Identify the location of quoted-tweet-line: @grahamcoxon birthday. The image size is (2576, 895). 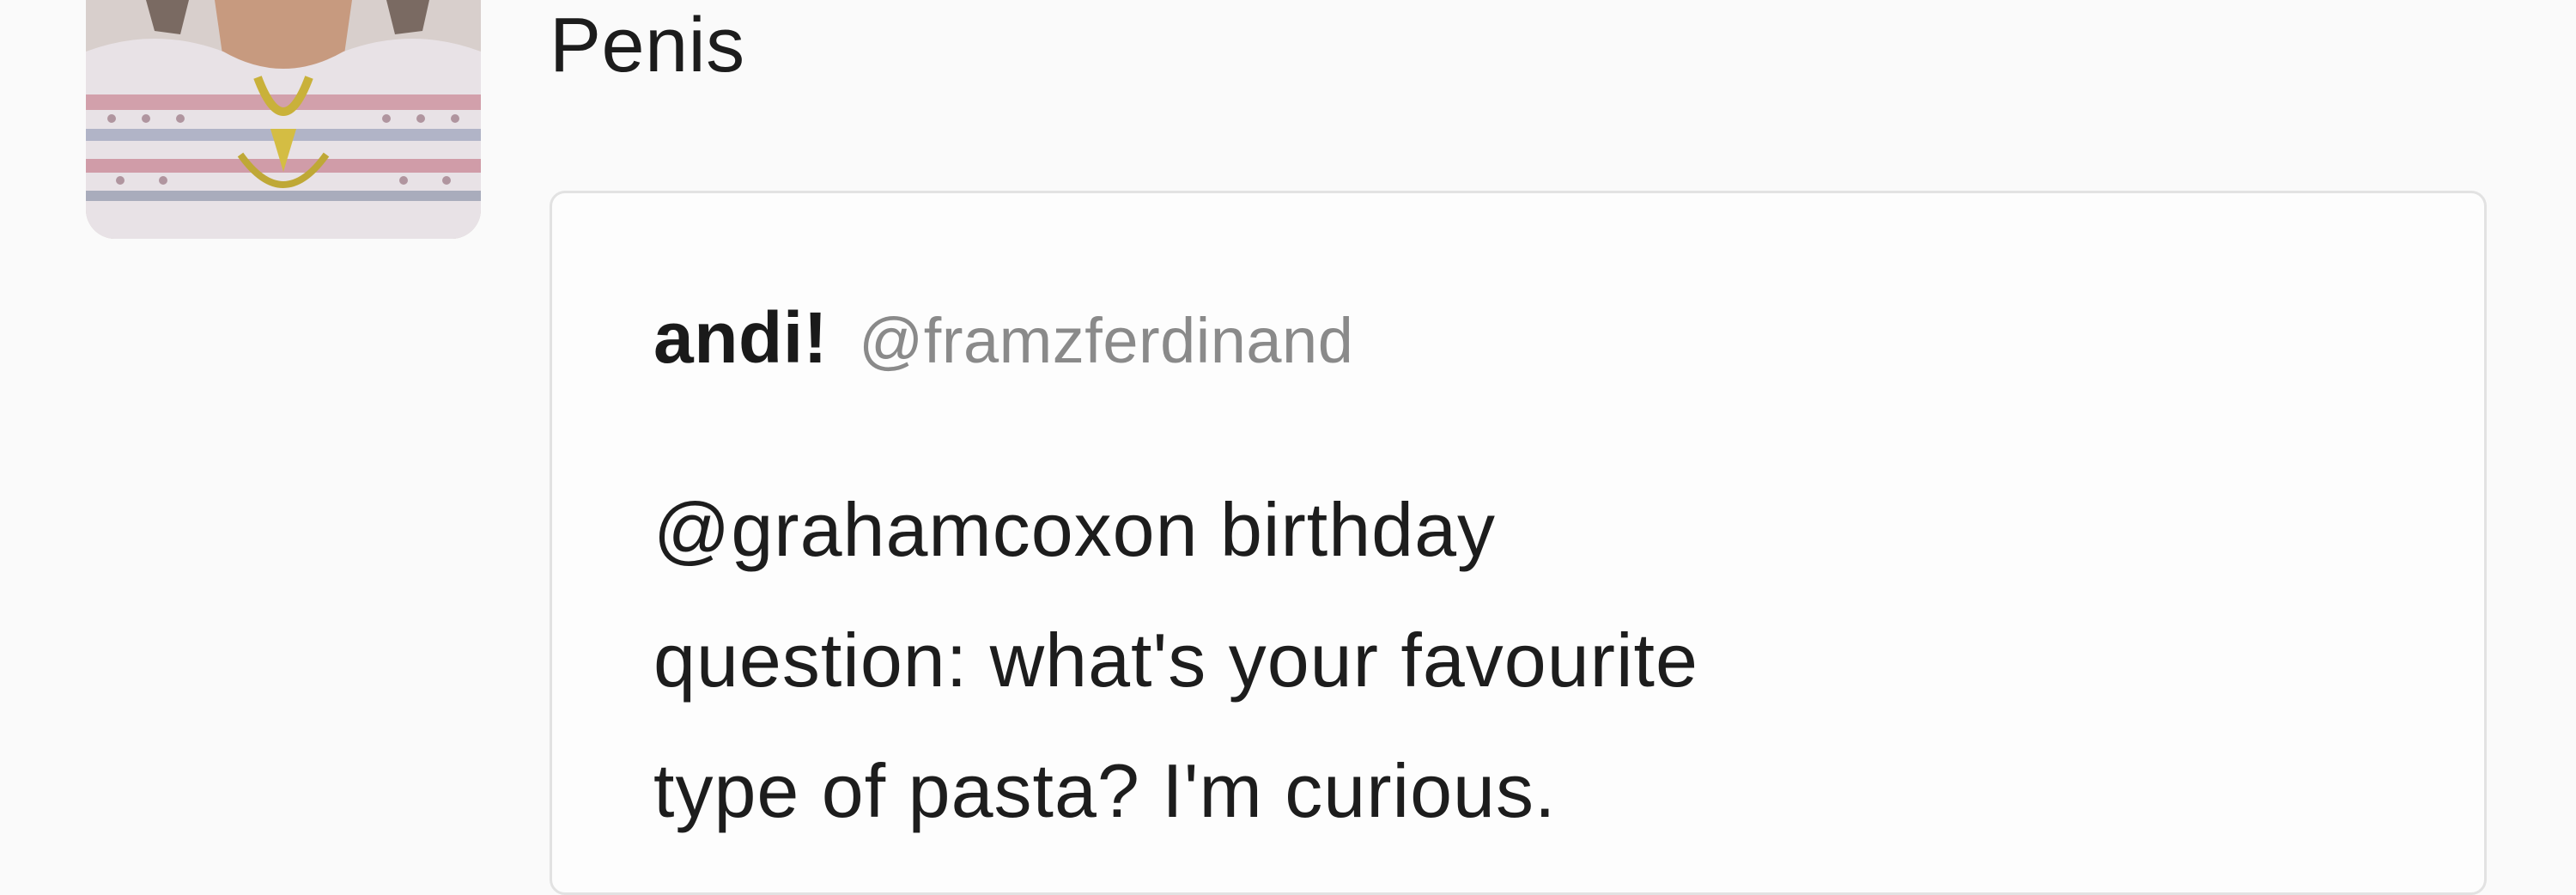
(1075, 529).